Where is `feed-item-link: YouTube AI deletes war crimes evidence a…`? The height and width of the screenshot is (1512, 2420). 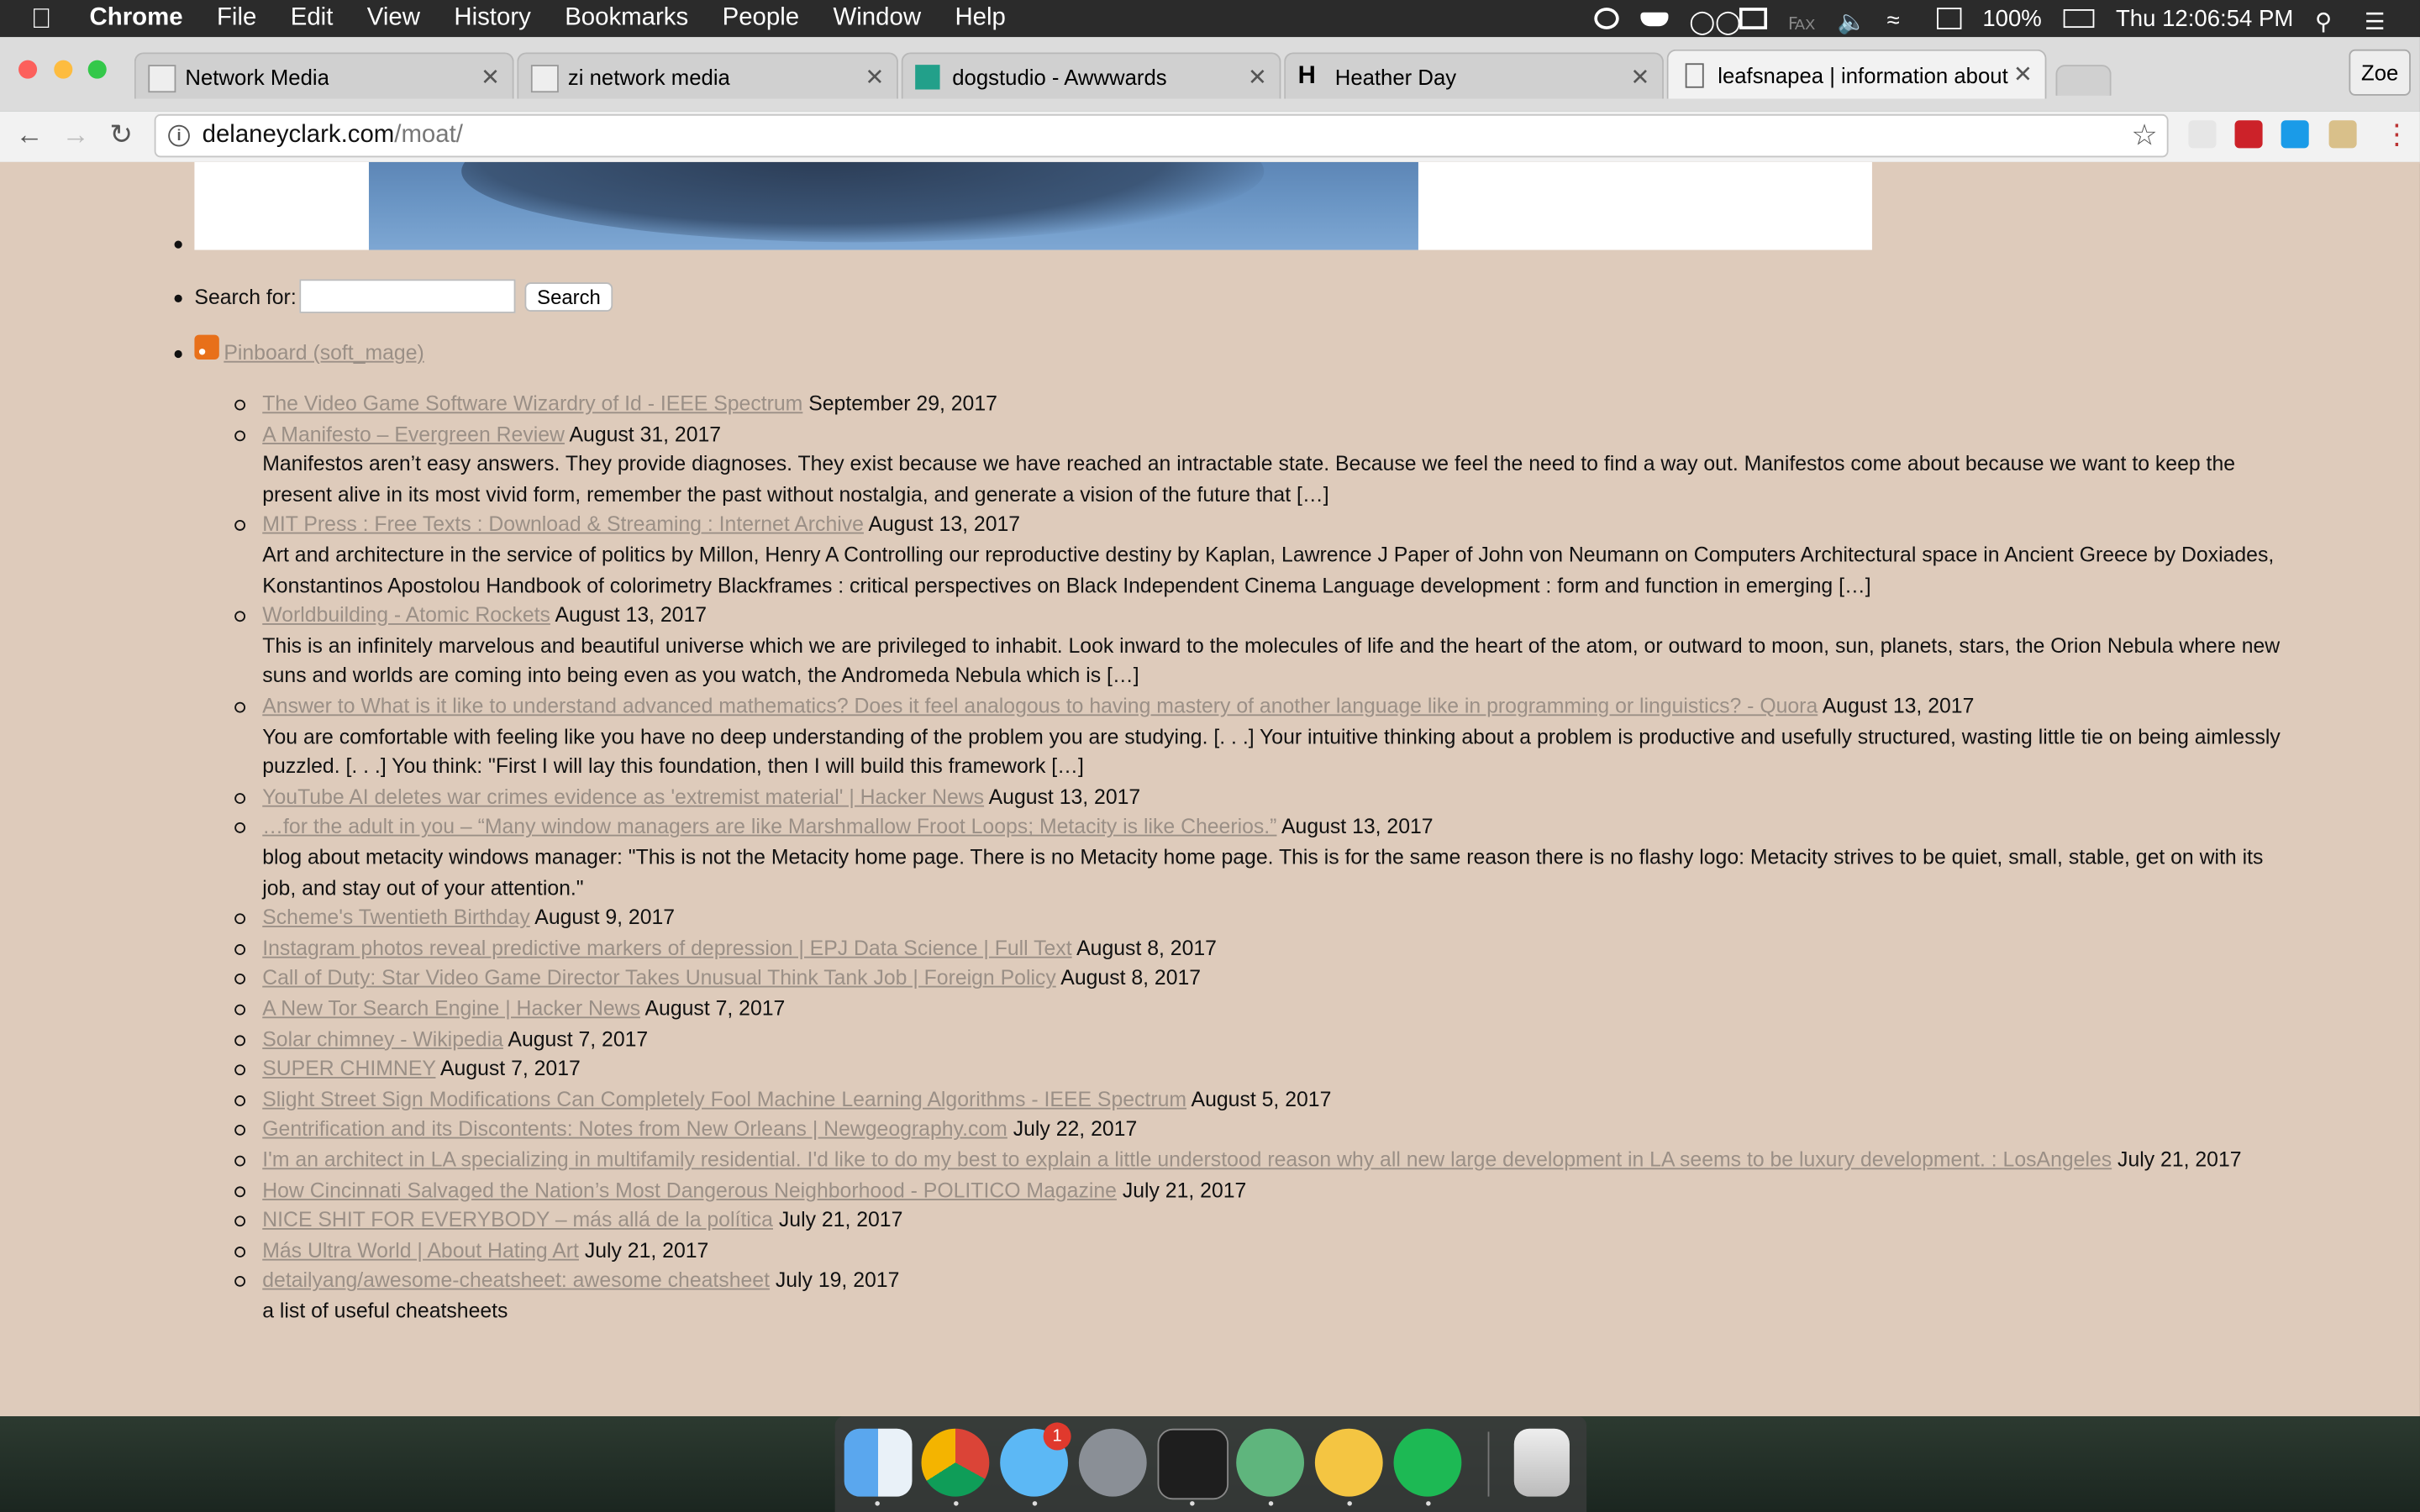 feed-item-link: YouTube AI deletes war crimes evidence a… is located at coordinates (623, 797).